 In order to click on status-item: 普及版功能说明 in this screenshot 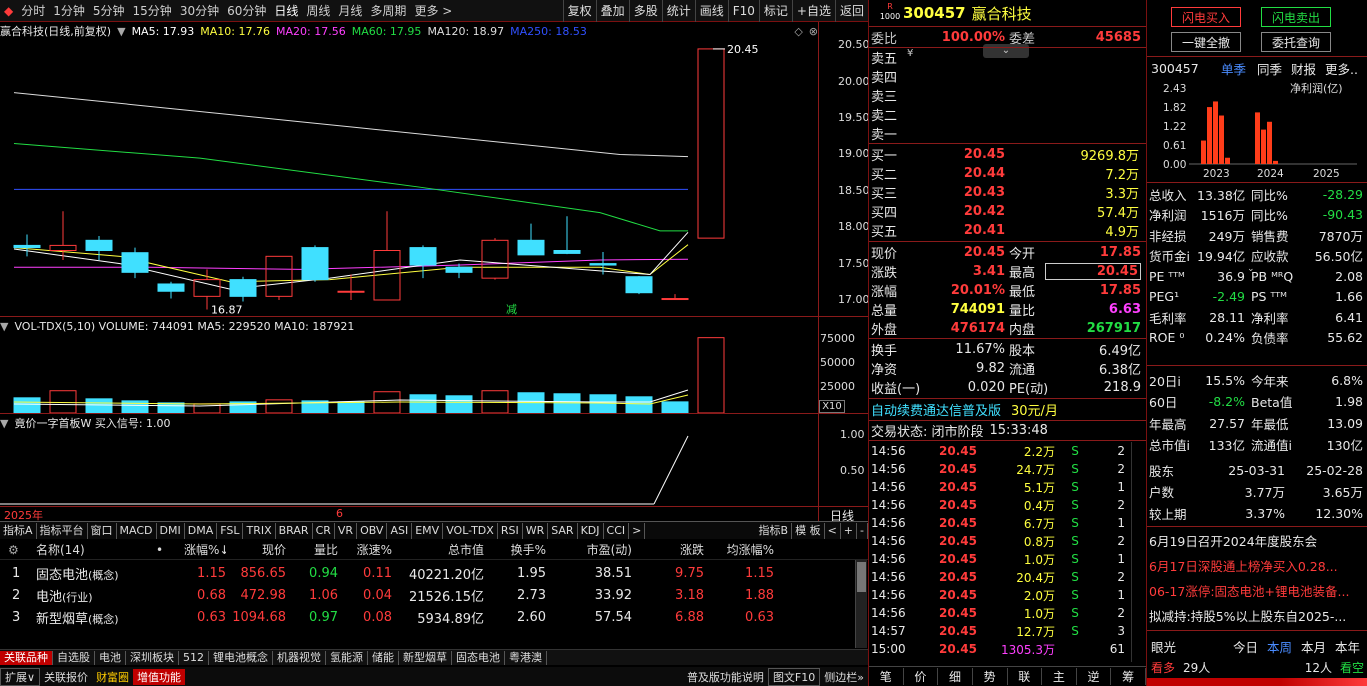, I will do `click(725, 677)`.